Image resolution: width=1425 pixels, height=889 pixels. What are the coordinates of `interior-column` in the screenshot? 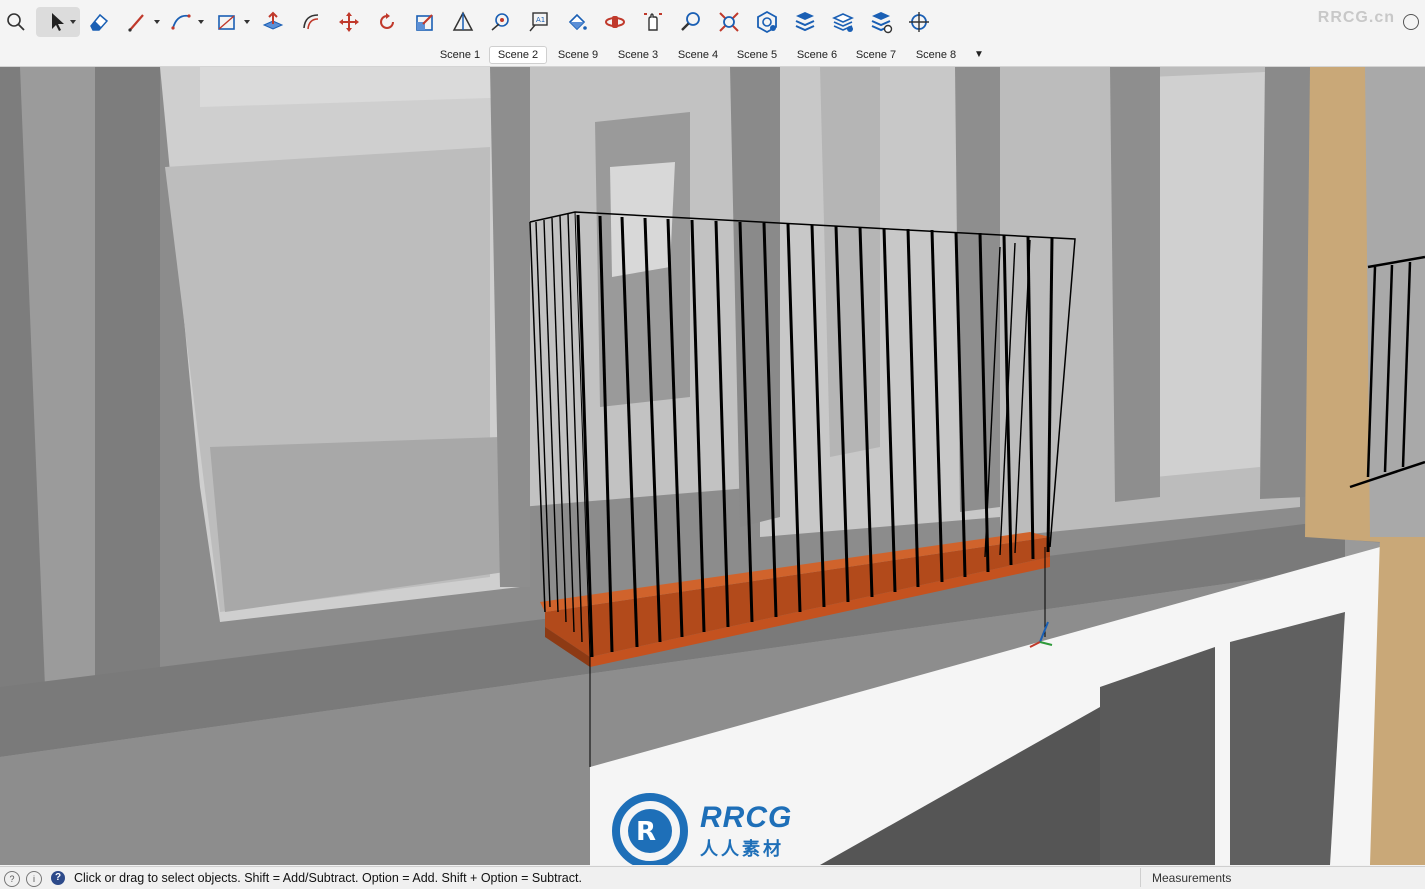 It's located at (850, 262).